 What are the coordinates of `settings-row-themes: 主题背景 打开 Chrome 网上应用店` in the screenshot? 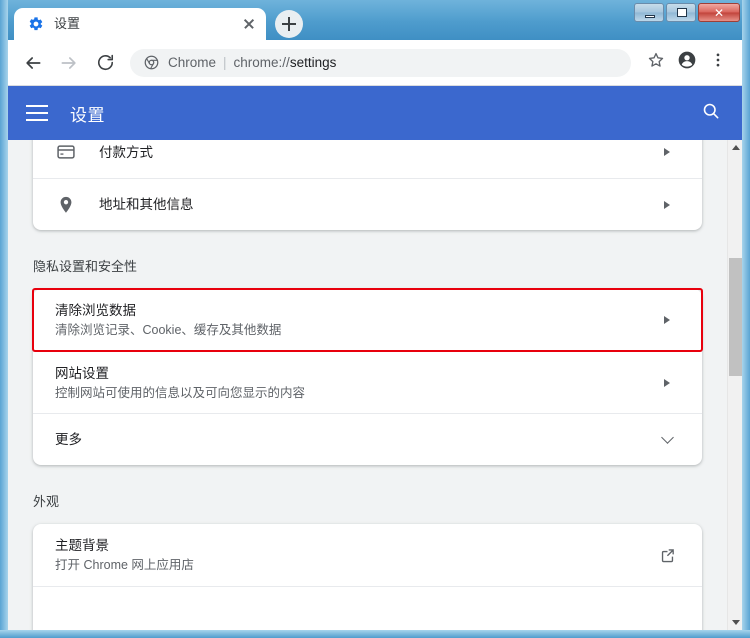 It's located at (367, 555).